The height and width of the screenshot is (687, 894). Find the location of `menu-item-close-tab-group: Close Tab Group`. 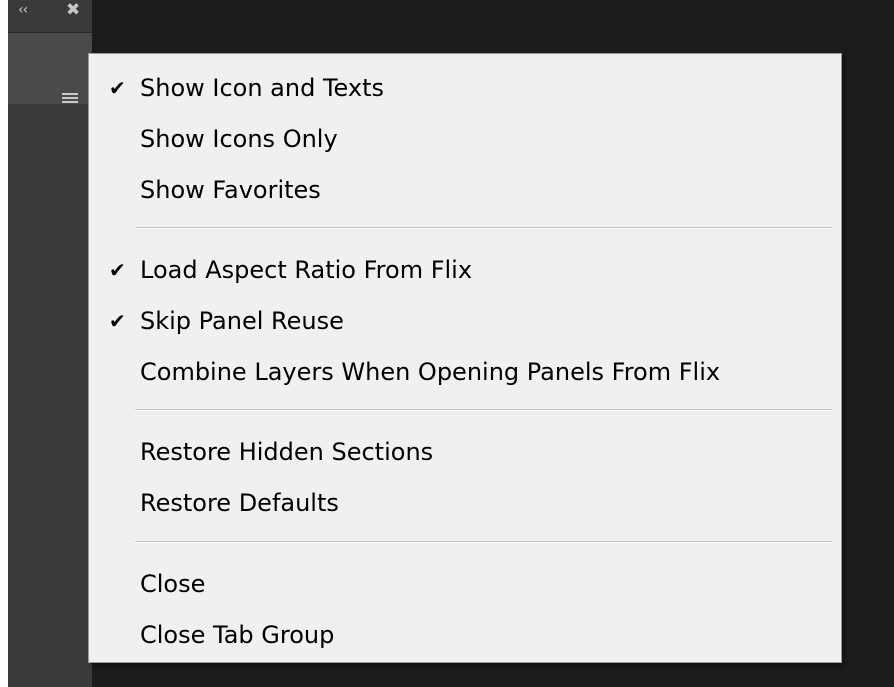

menu-item-close-tab-group: Close Tab Group is located at coordinates (465, 635).